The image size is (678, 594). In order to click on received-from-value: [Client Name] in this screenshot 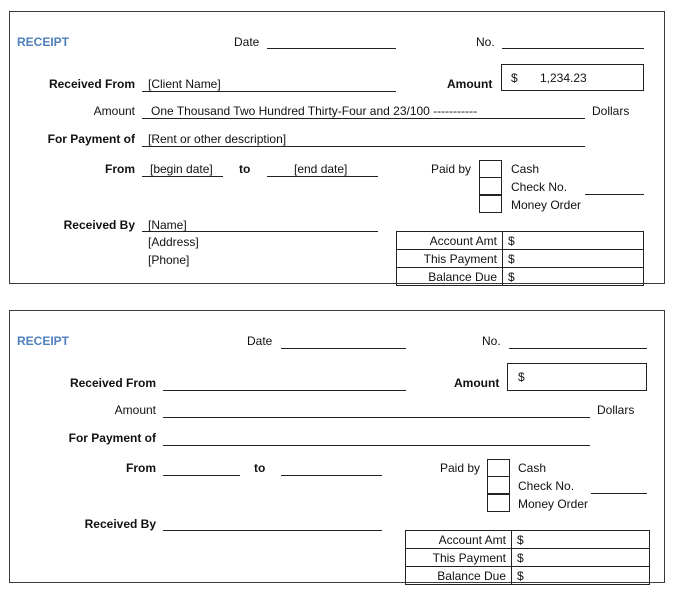, I will do `click(184, 84)`.